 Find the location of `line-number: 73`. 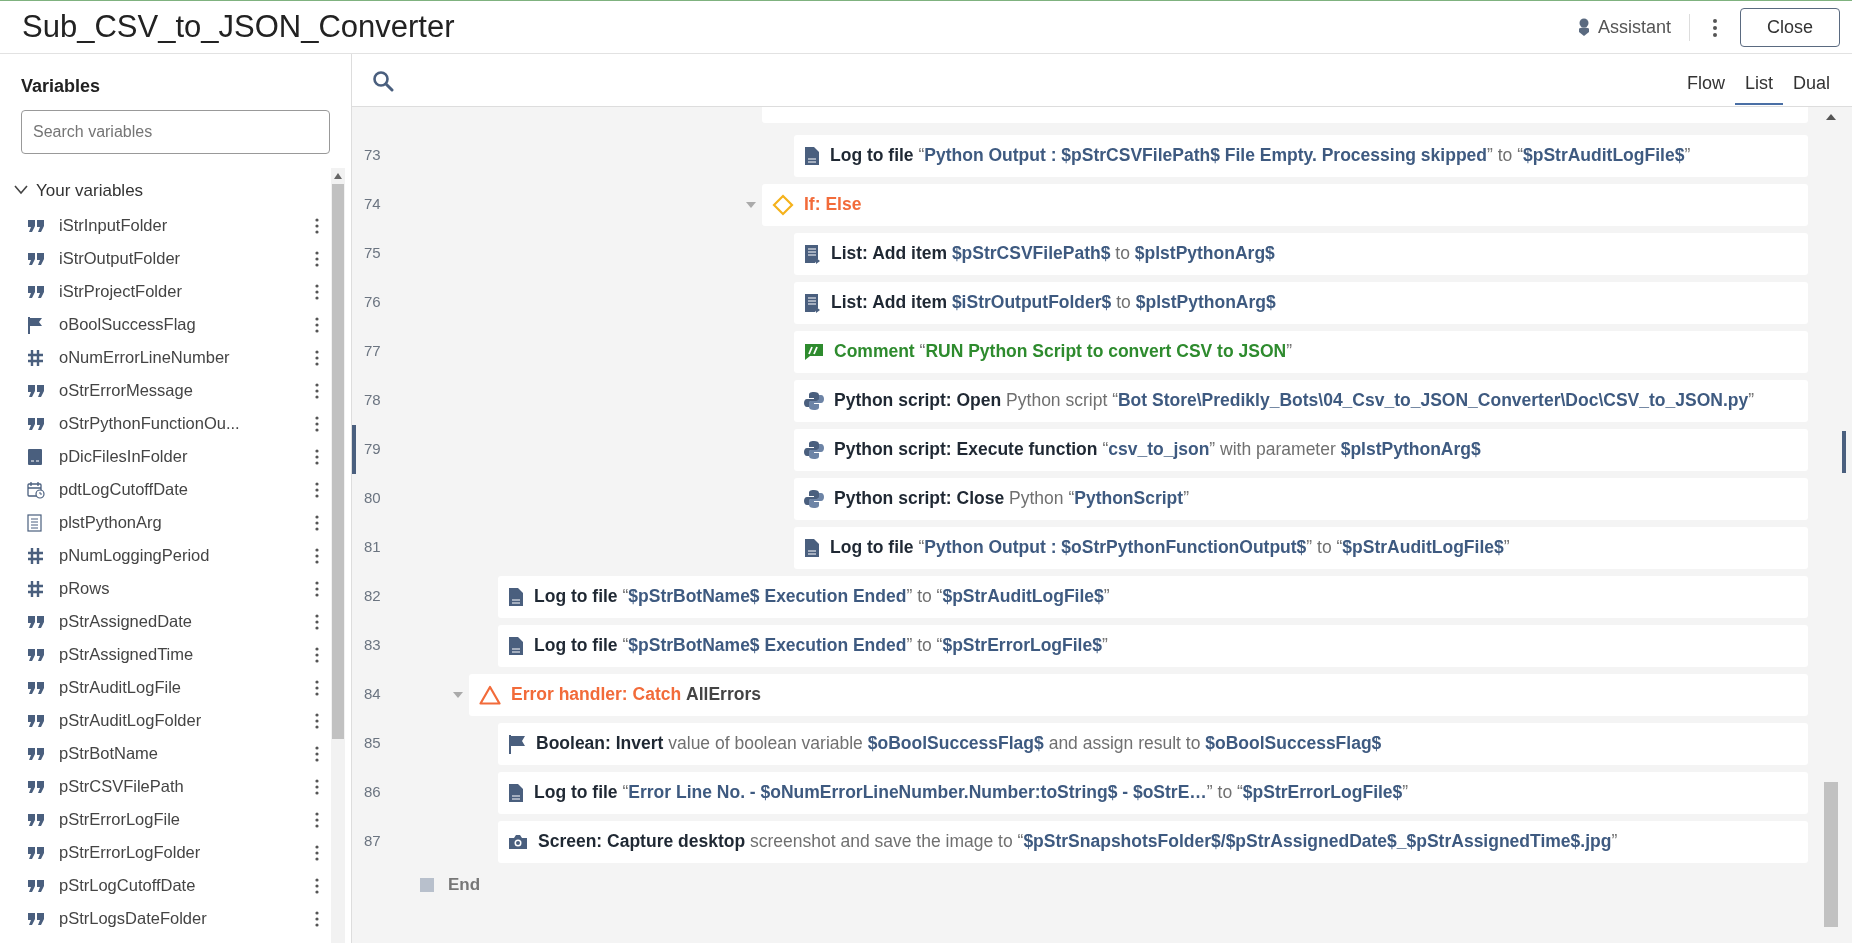

line-number: 73 is located at coordinates (372, 155).